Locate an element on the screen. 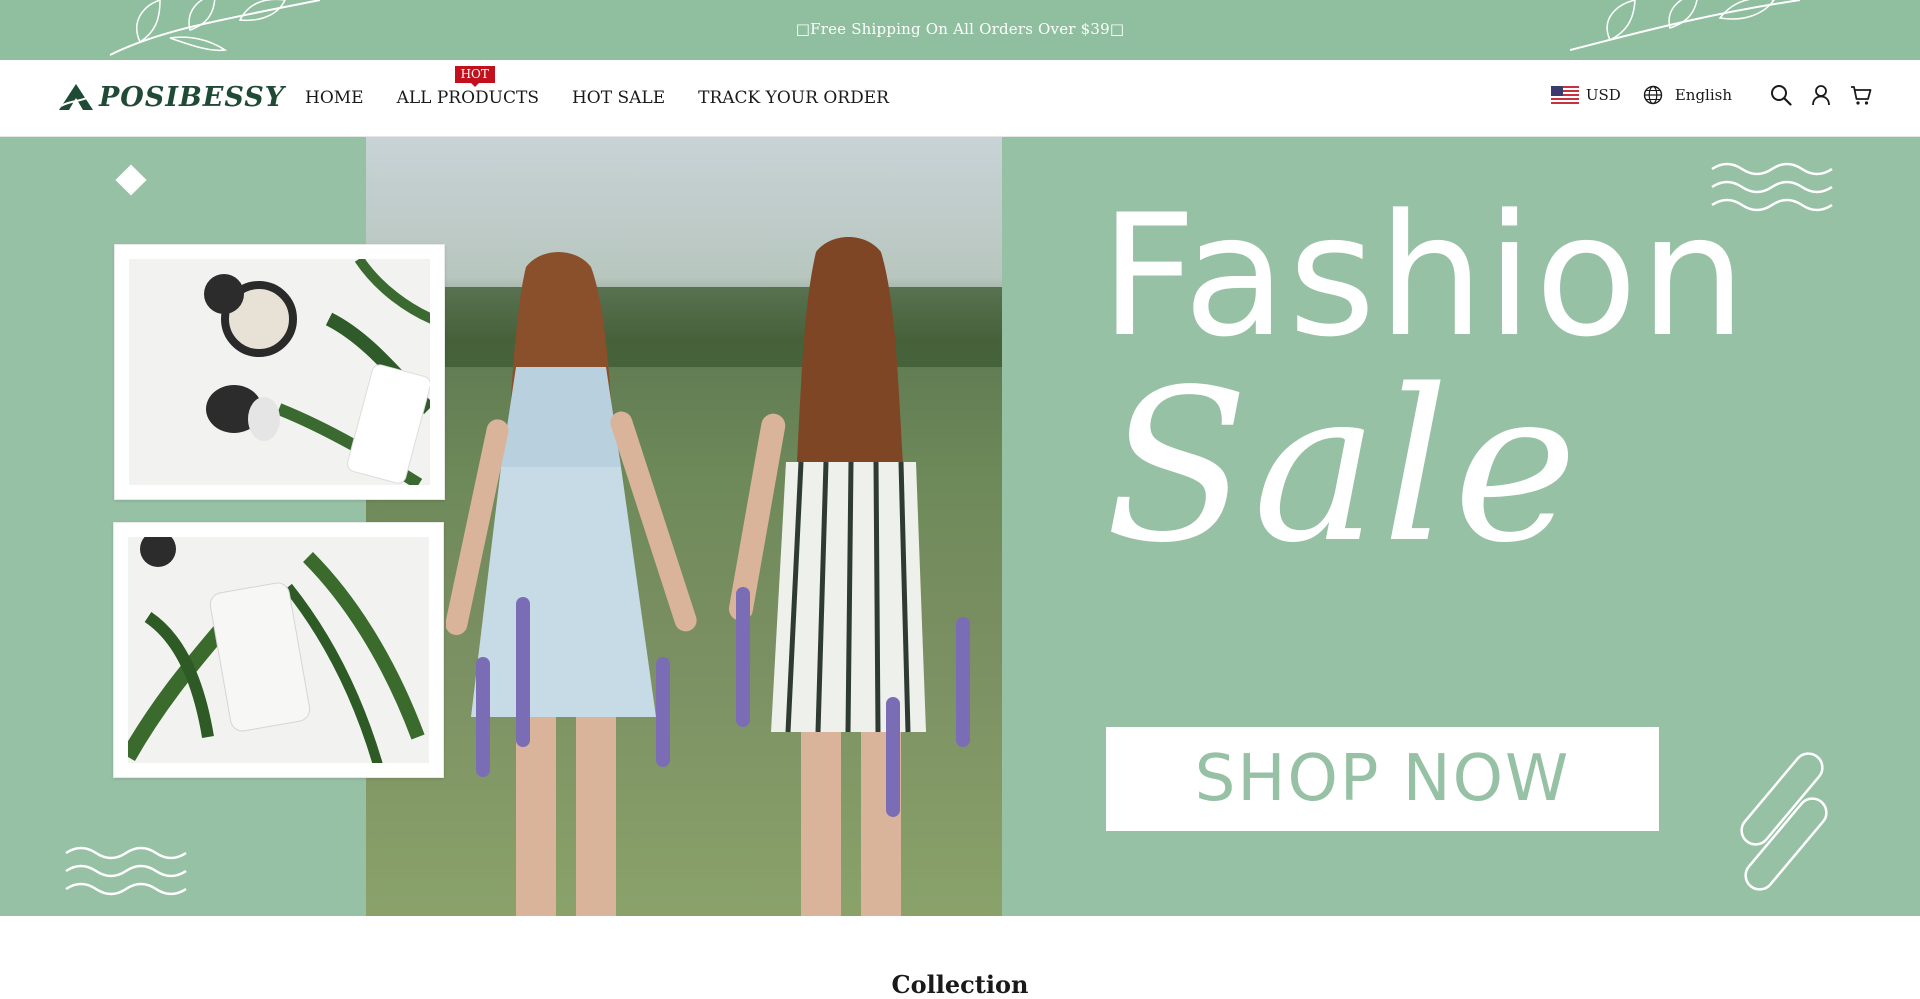 The width and height of the screenshot is (1920, 999). product-photo-bottle is located at coordinates (278, 650).